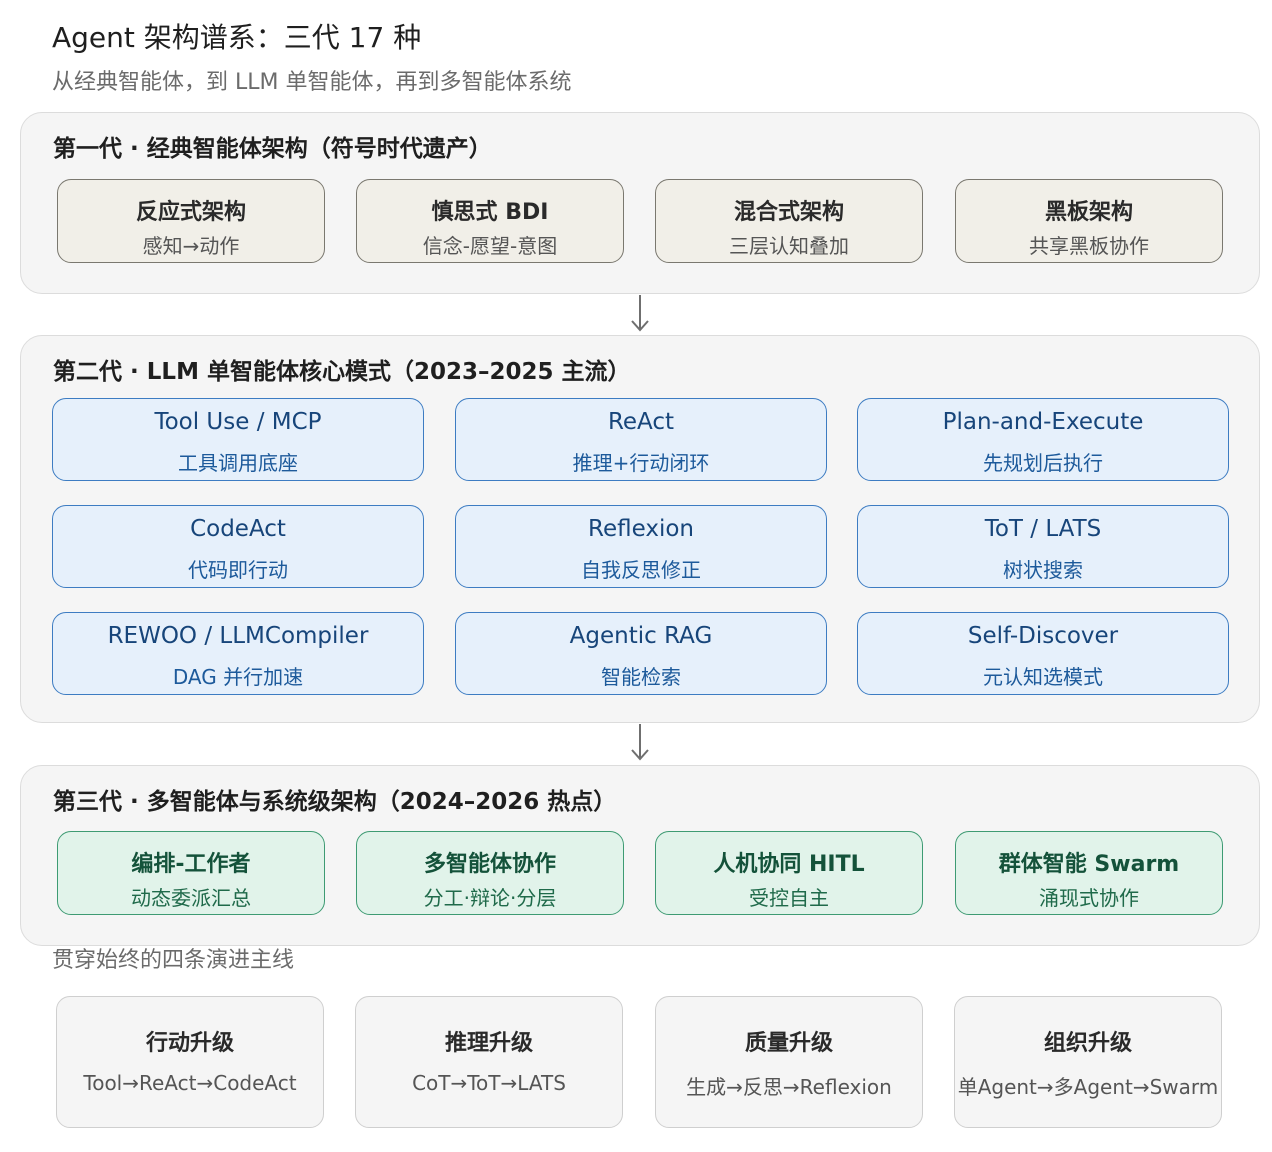 Image resolution: width=1272 pixels, height=1152 pixels. What do you see at coordinates (1043, 422) in the screenshot?
I see `card-name: Plan-and-Execute` at bounding box center [1043, 422].